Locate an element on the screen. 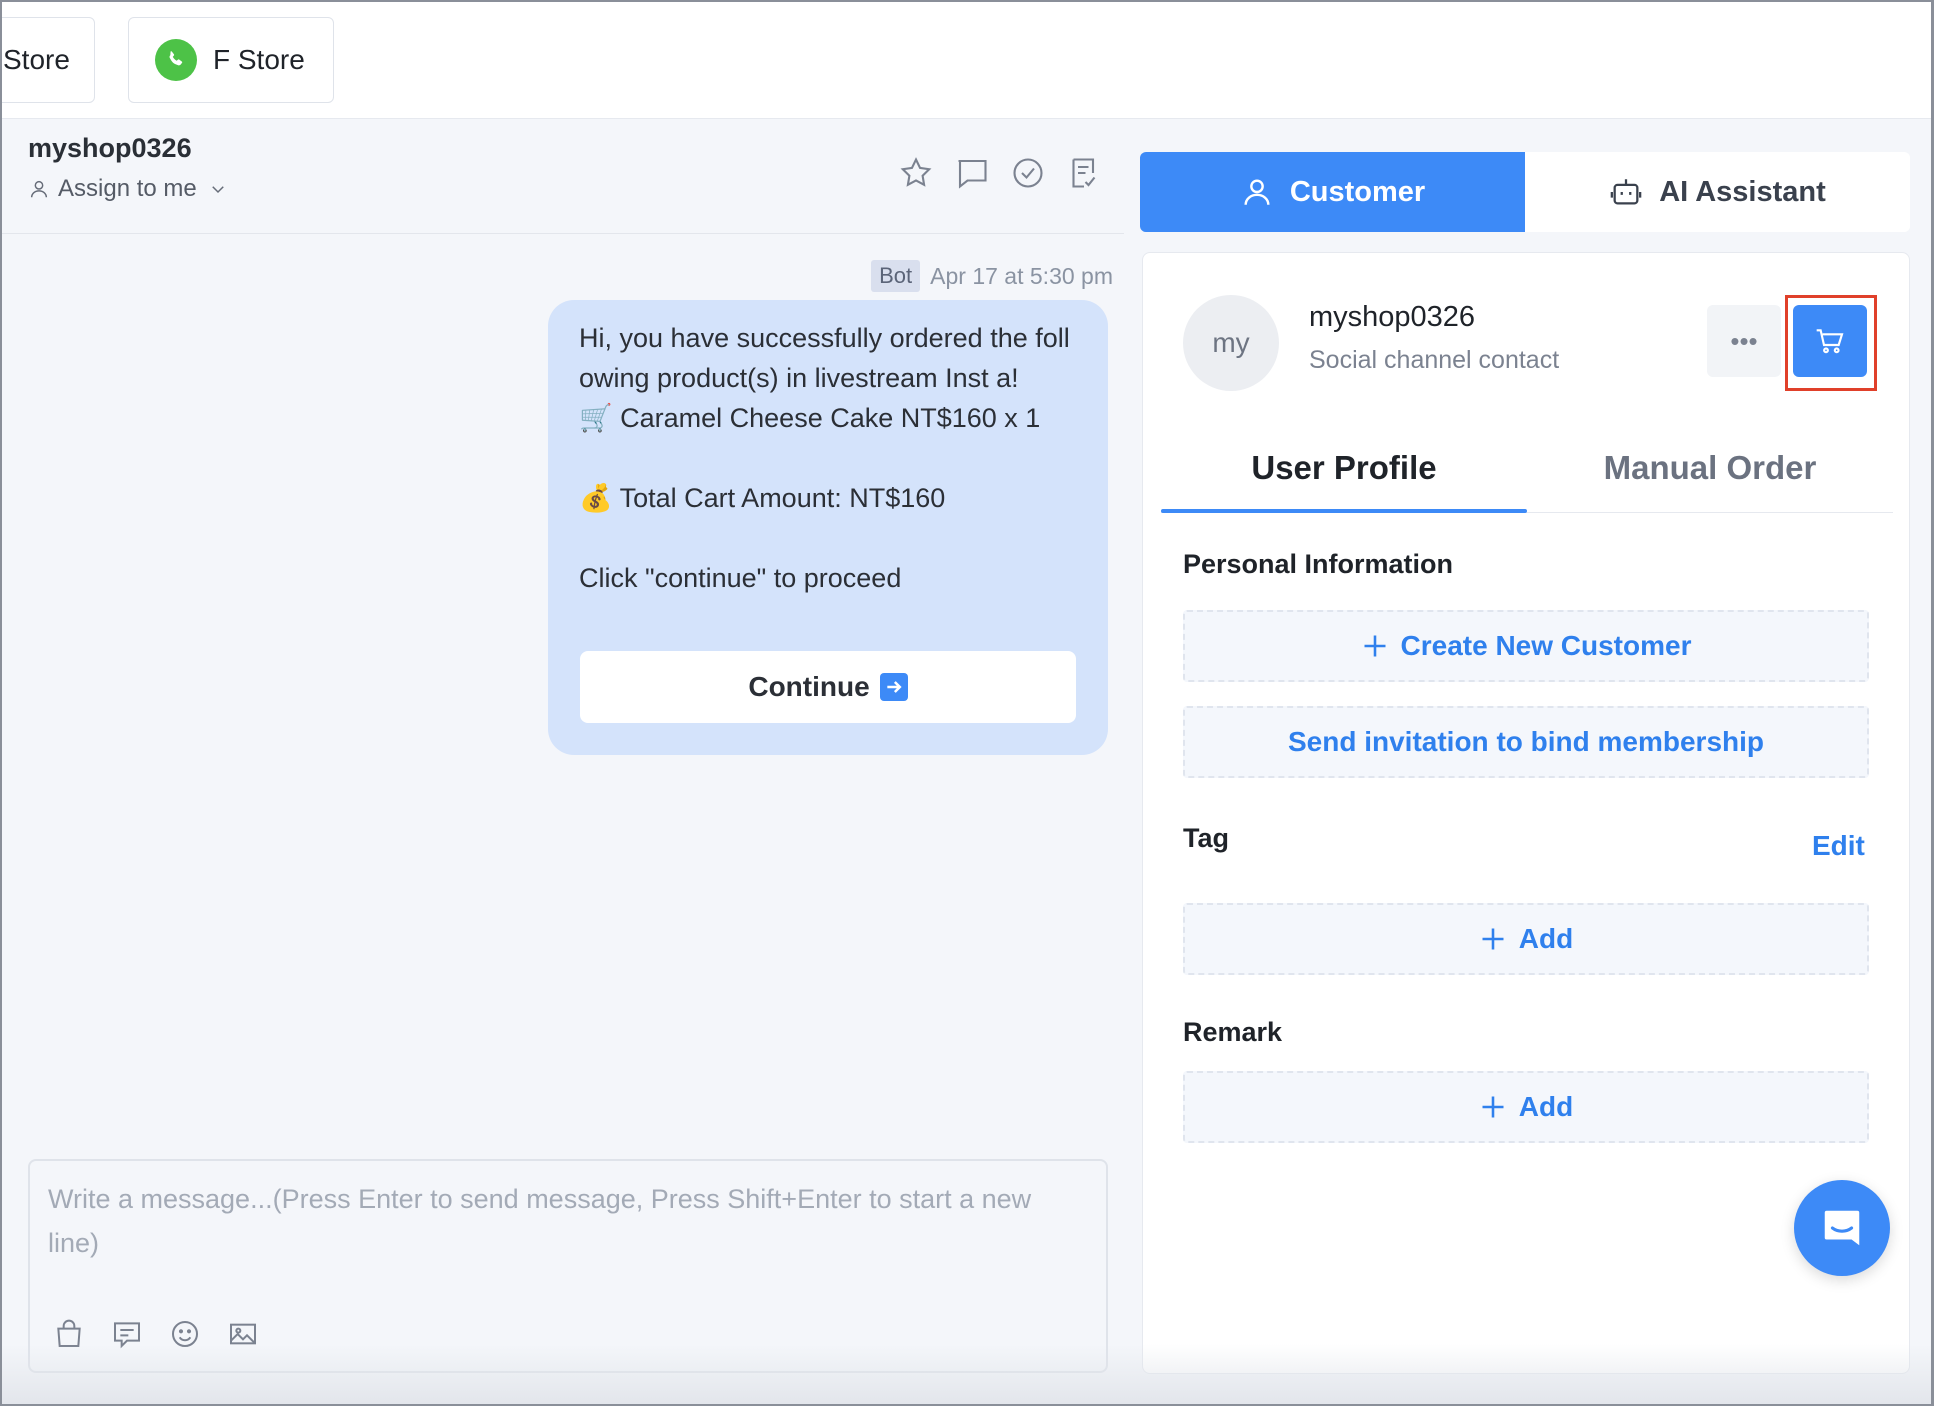  more-icon: ••• is located at coordinates (1744, 340).